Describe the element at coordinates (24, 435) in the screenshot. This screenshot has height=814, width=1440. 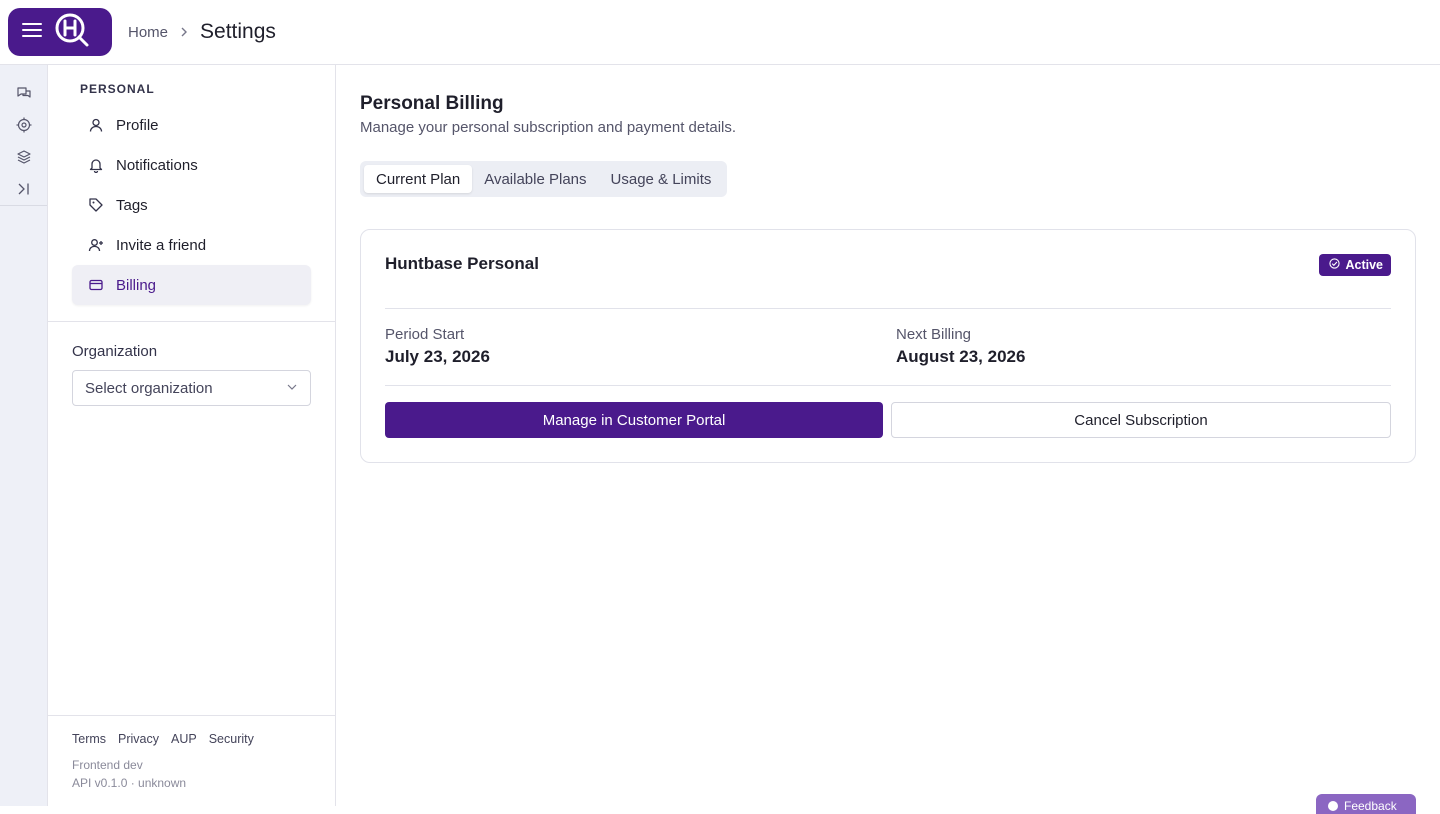
I see `icon-rail` at that location.